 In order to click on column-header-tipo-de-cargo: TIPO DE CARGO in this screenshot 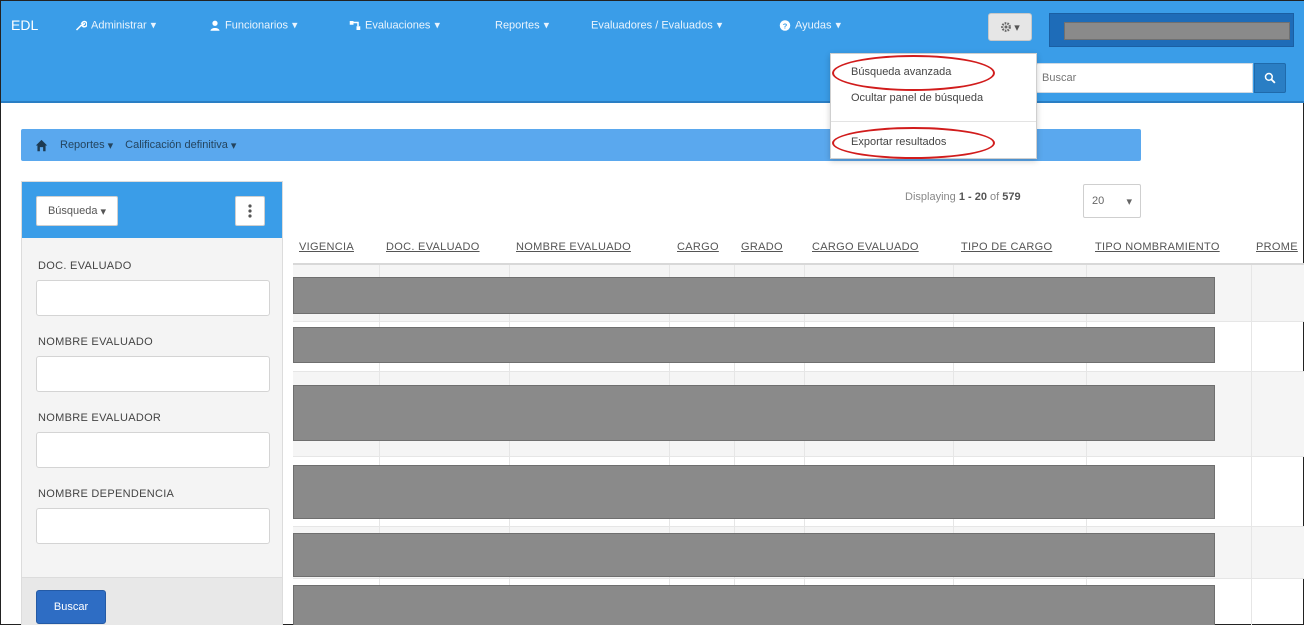, I will do `click(1006, 247)`.